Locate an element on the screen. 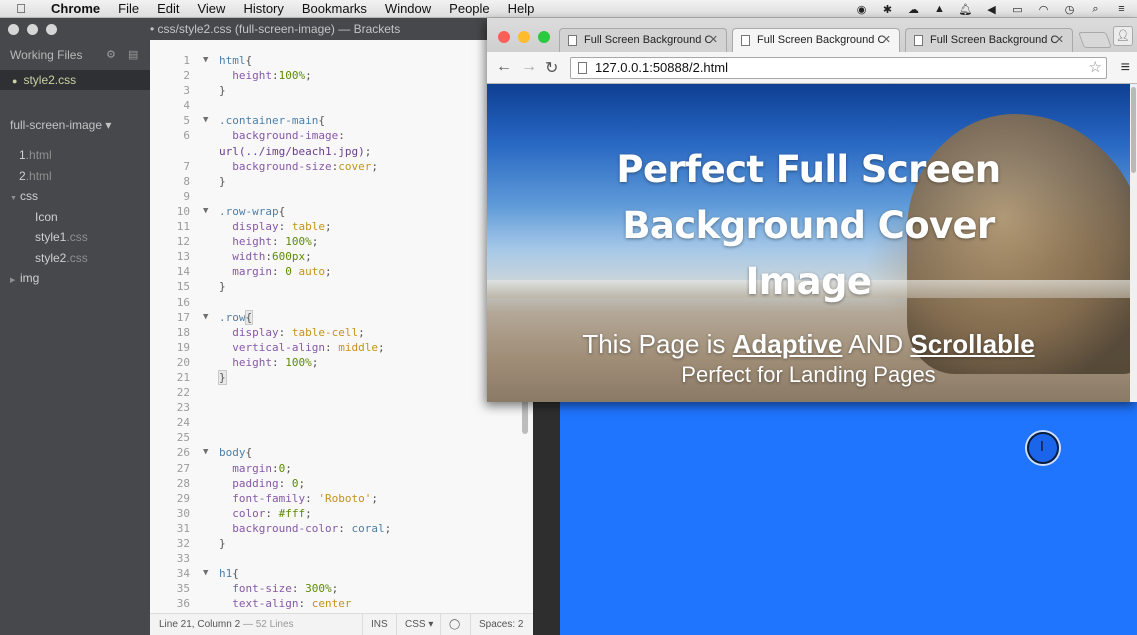 The width and height of the screenshot is (1137, 635). code-line: 8} is located at coordinates (341, 181).